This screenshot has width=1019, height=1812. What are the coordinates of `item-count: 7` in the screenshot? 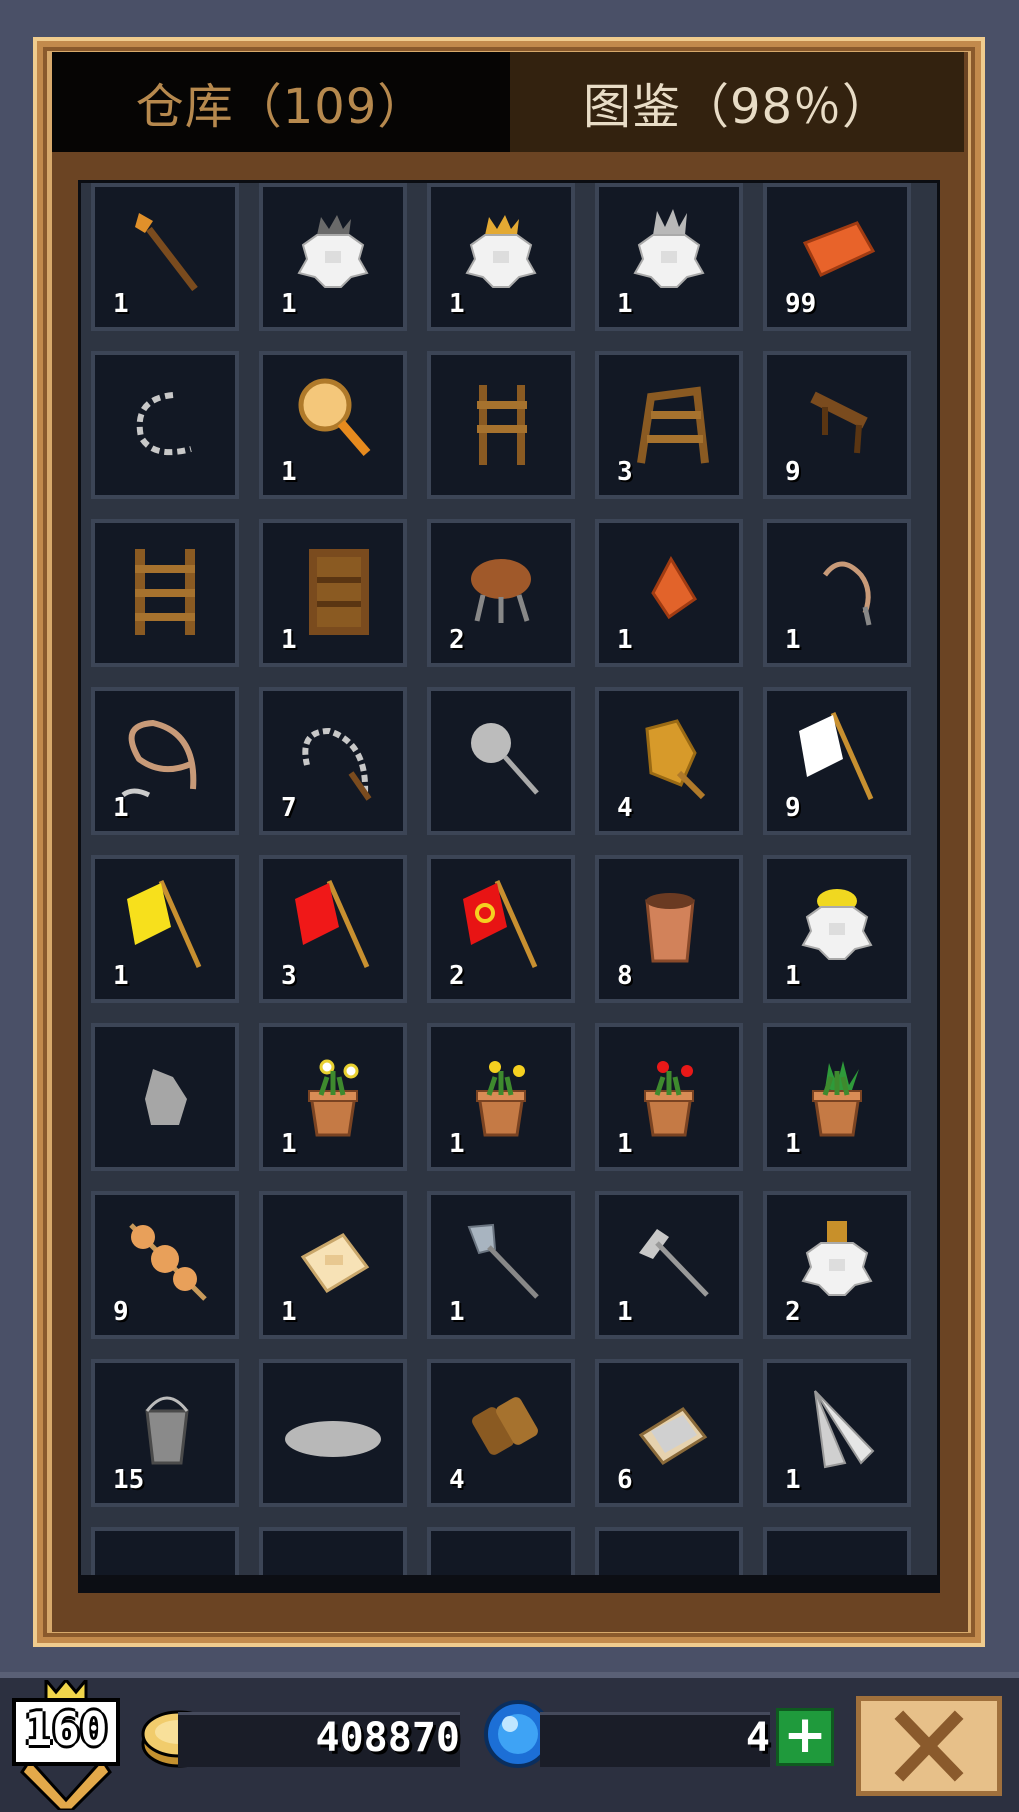 It's located at (289, 808).